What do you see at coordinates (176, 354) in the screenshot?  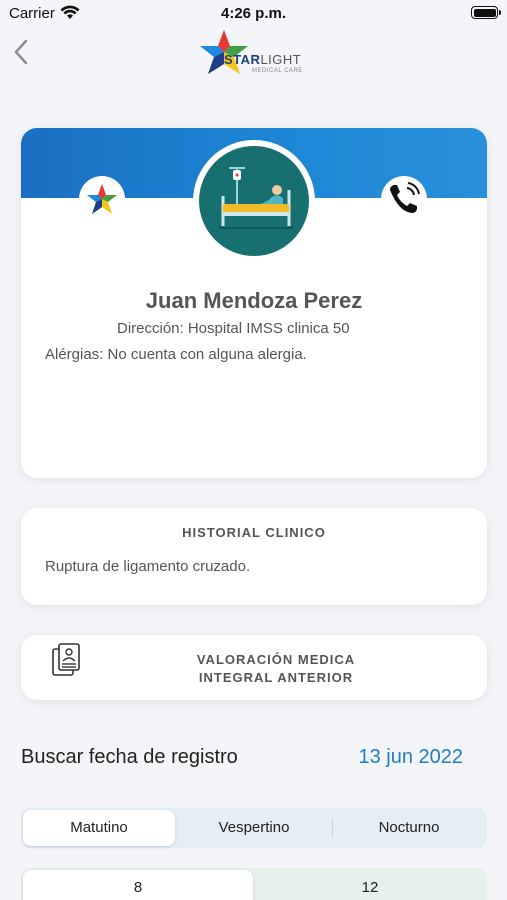 I see `patient-allergies: Alérgias: No cuenta con alguna alergia.` at bounding box center [176, 354].